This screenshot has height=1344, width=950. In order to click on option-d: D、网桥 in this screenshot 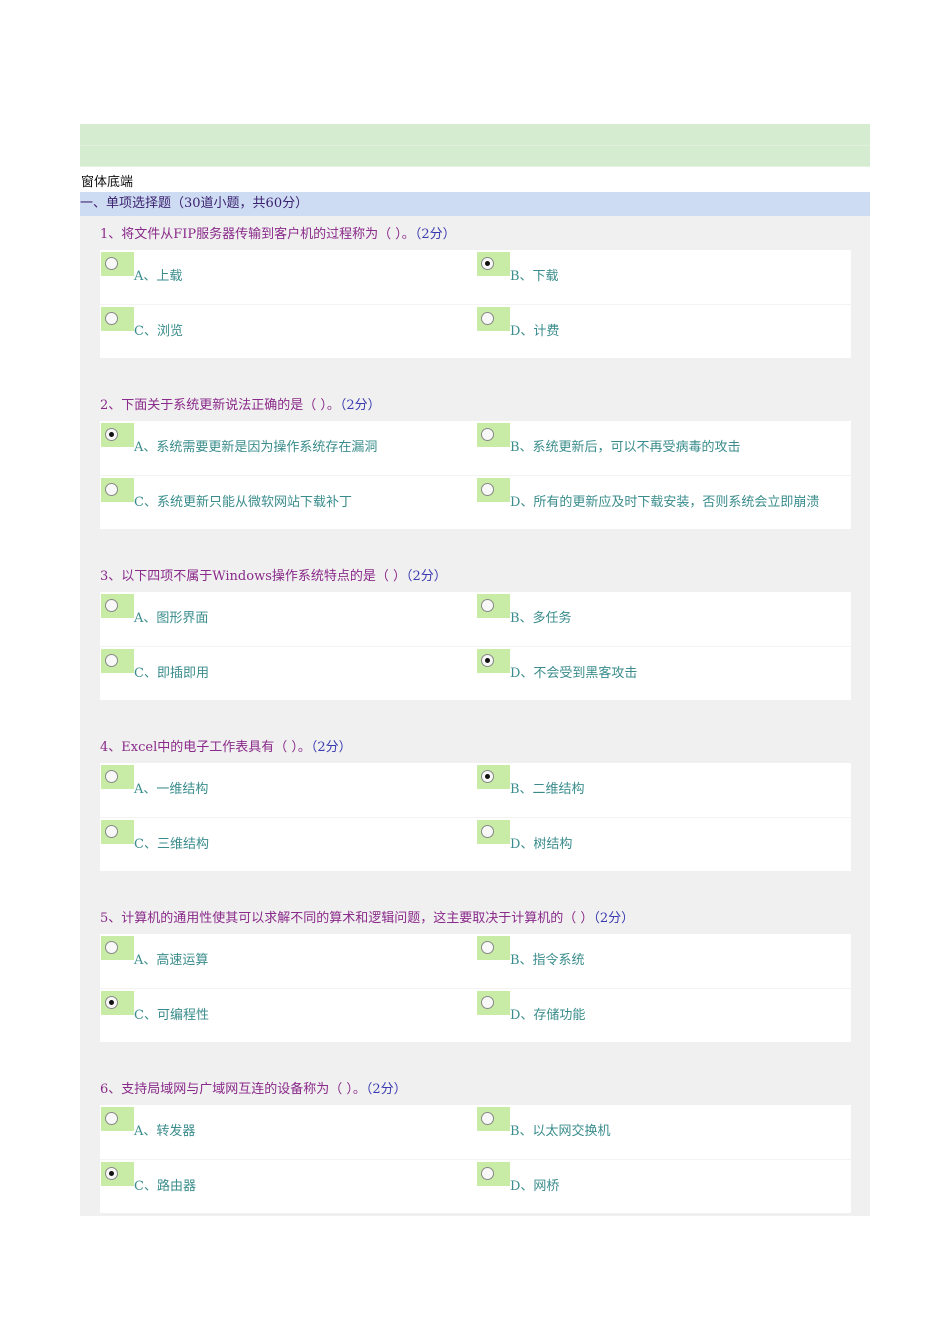, I will do `click(518, 1178)`.